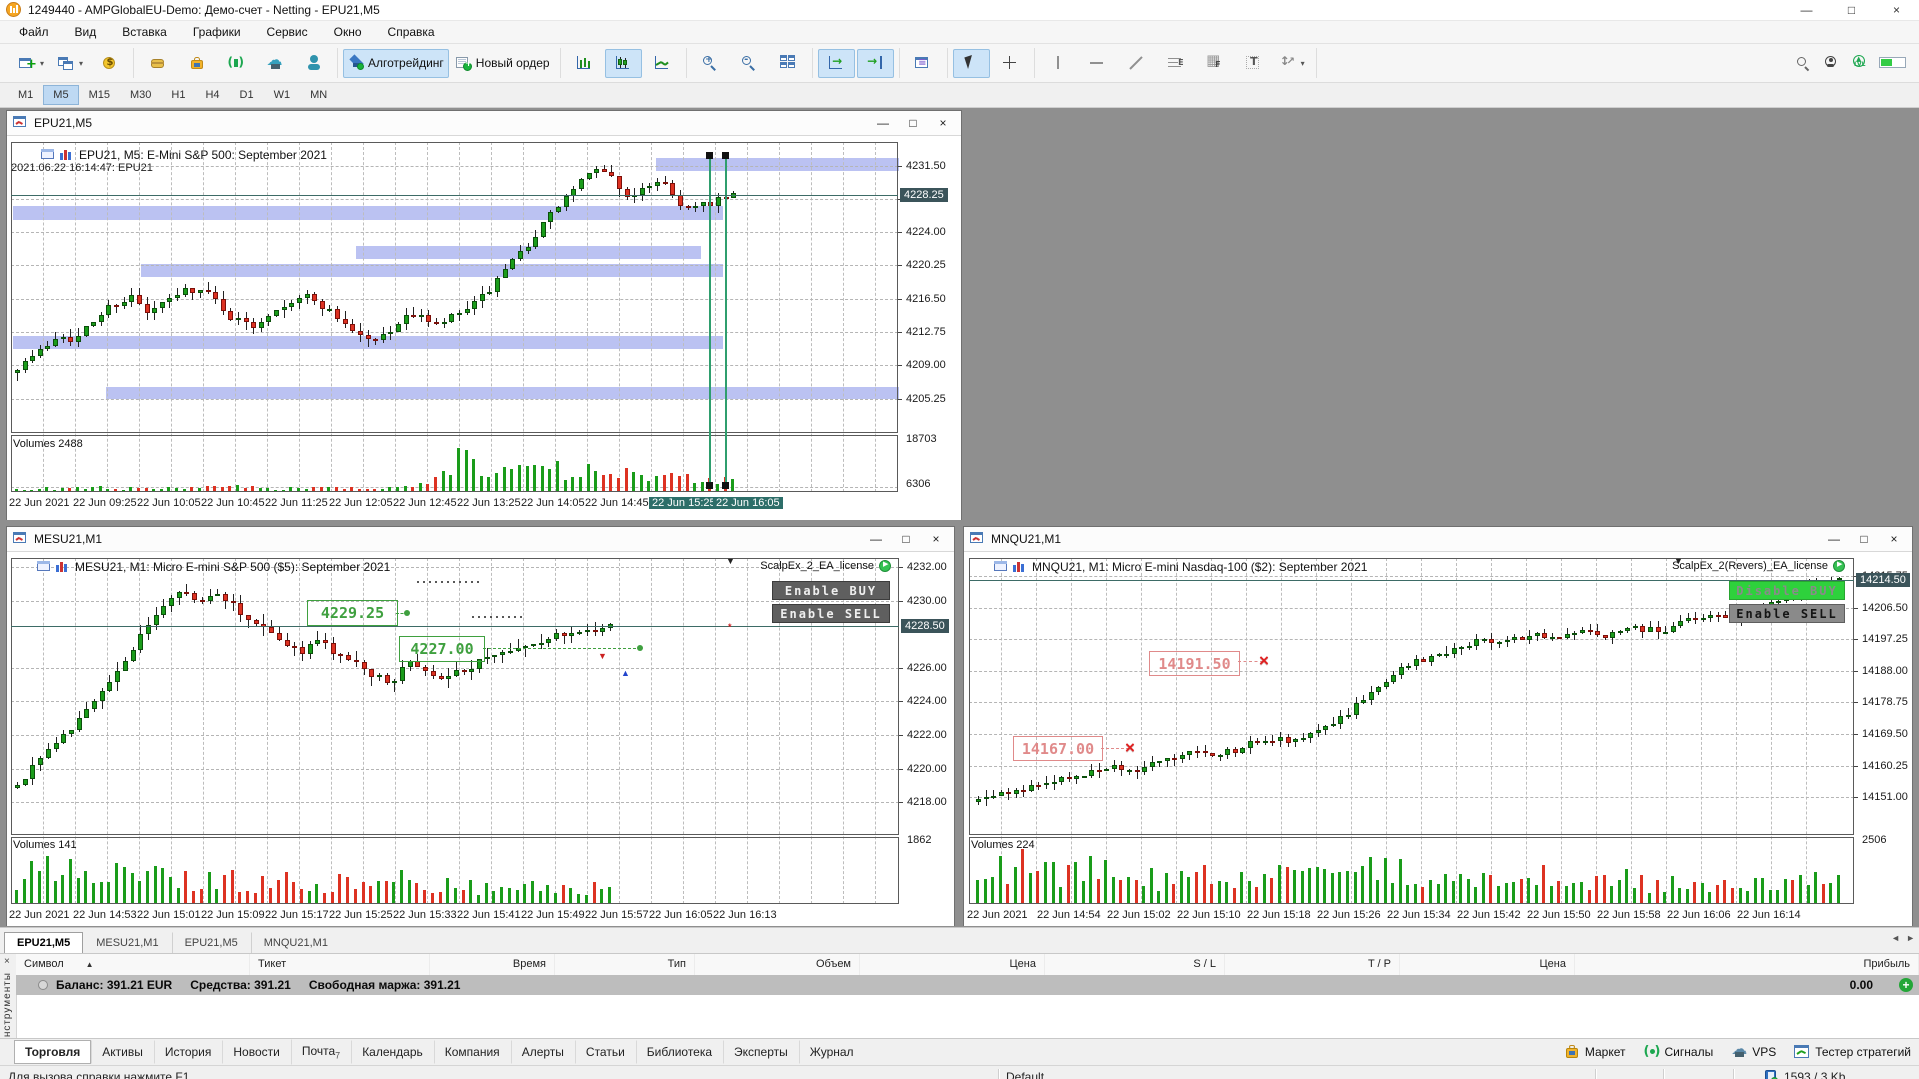 The height and width of the screenshot is (1079, 1919). I want to click on bars-chart-icon, so click(584, 63).